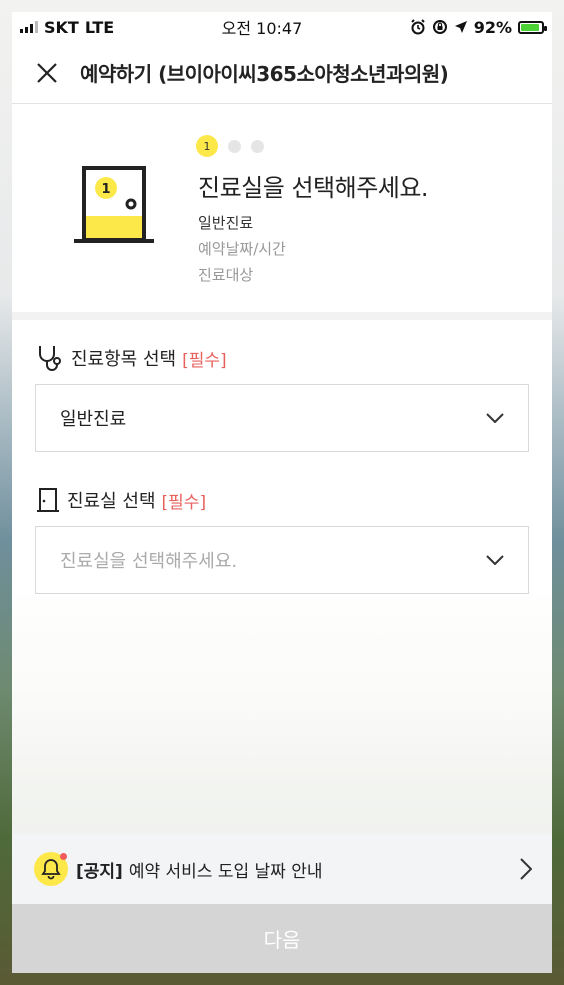 The height and width of the screenshot is (985, 564). What do you see at coordinates (526, 869) in the screenshot?
I see `chevron-right-icon` at bounding box center [526, 869].